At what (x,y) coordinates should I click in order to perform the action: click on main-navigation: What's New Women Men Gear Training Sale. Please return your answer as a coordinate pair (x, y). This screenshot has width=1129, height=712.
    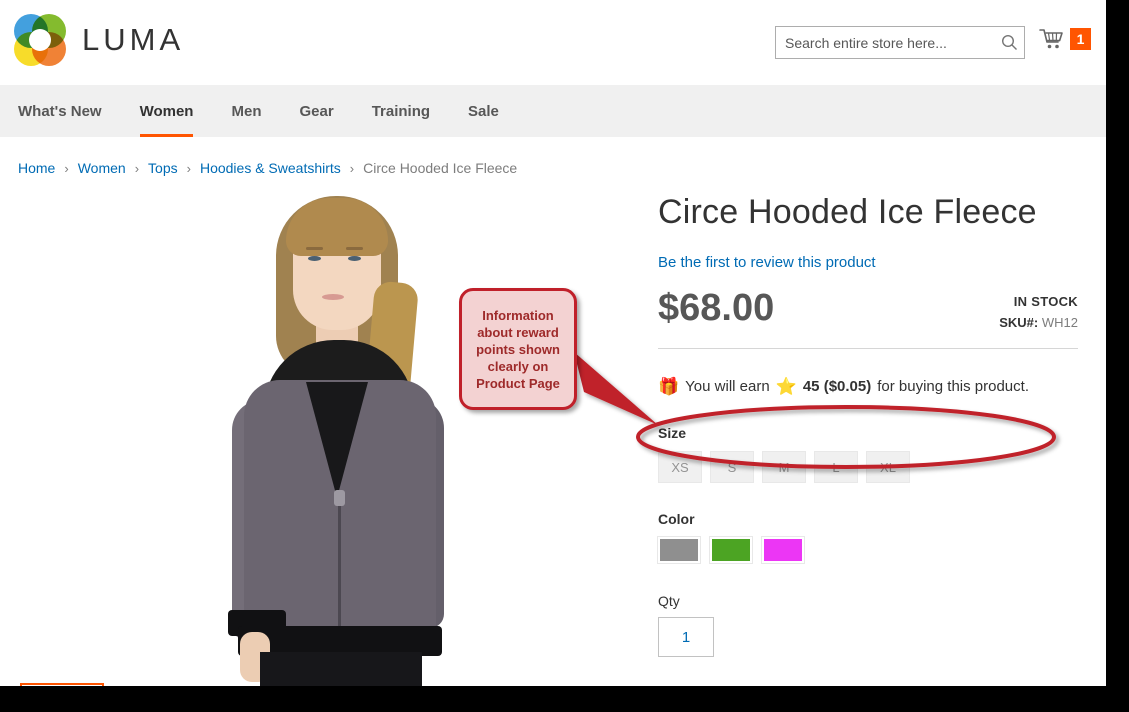
    Looking at the image, I should click on (553, 111).